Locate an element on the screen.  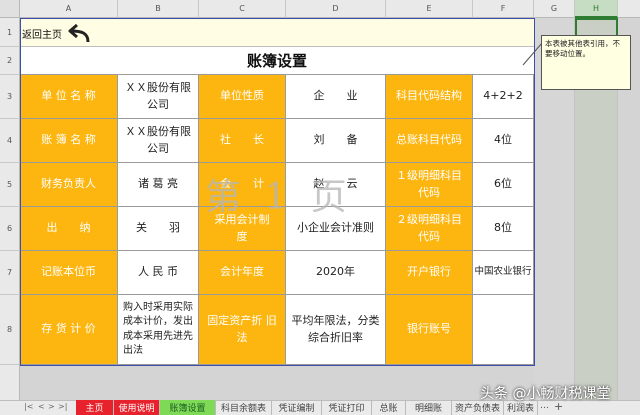
sheet-tab-balance: 科目余额表 is located at coordinates (244, 407).